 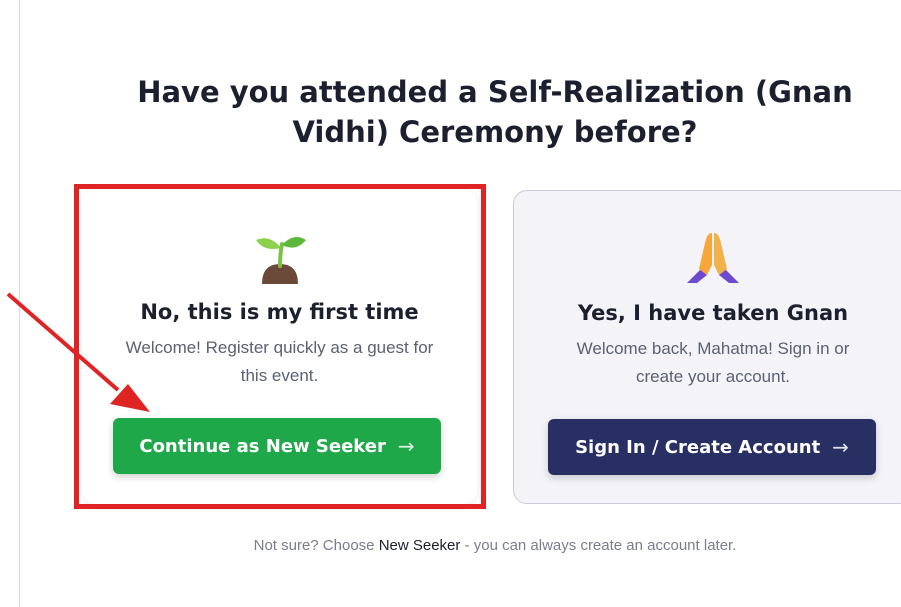 What do you see at coordinates (713, 313) in the screenshot?
I see `mahatma-title: Yes, I have taken Gnan` at bounding box center [713, 313].